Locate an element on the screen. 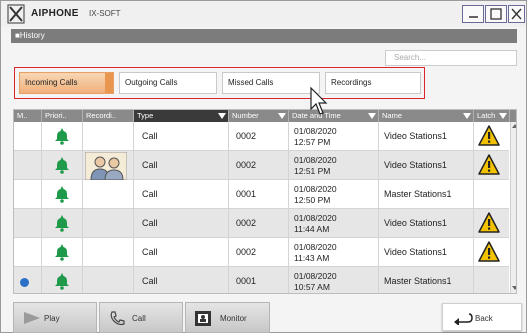 This screenshot has height=333, width=527. scroll-up-icon is located at coordinates (514, 126).